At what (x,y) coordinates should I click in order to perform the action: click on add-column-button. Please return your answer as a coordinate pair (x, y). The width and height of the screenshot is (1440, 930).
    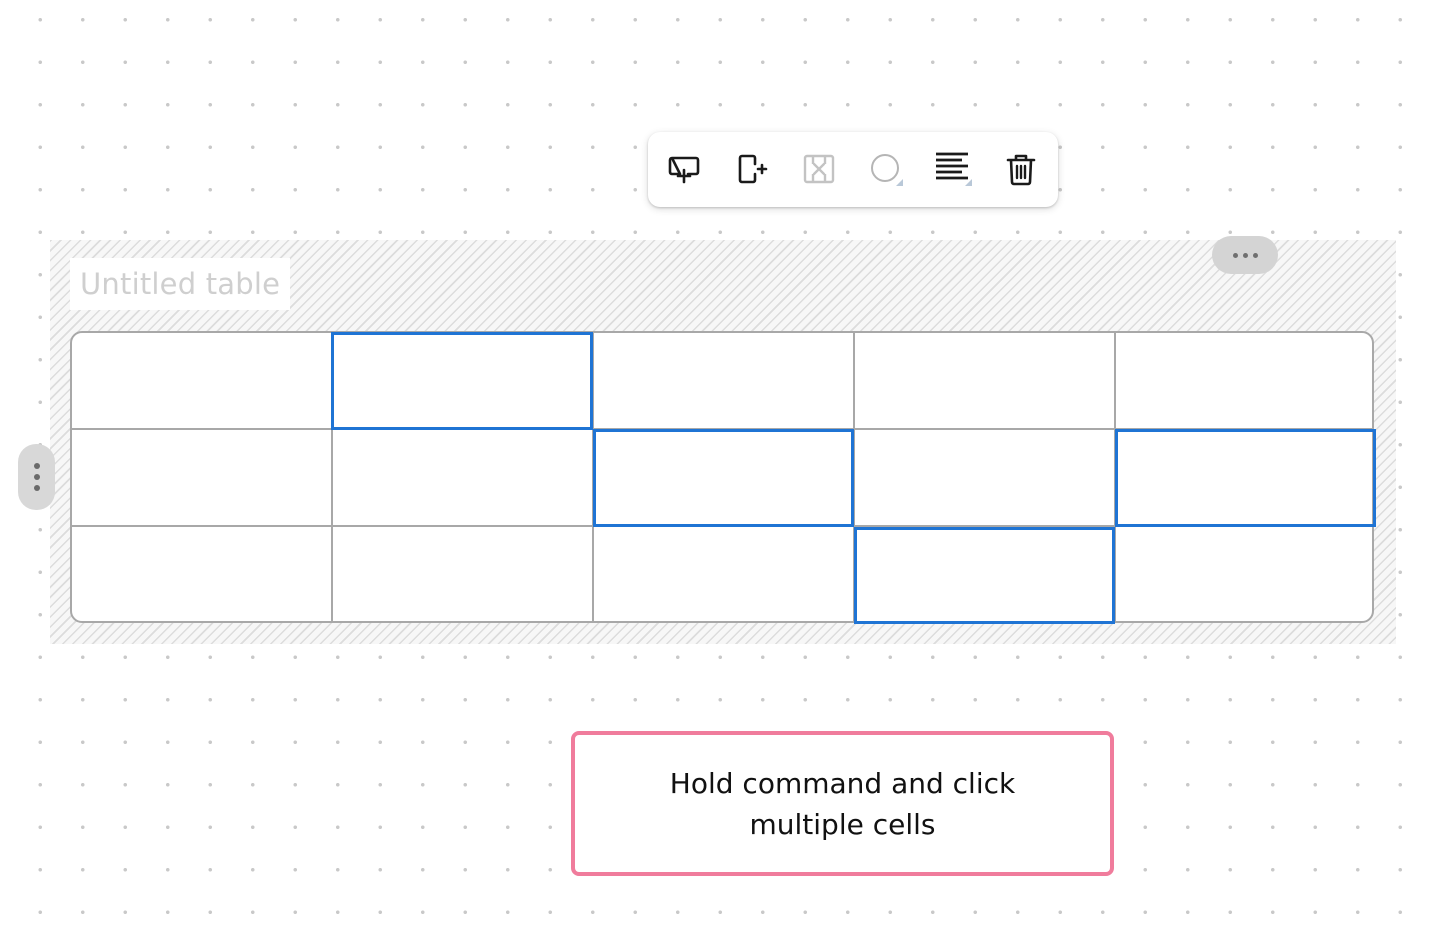
    Looking at the image, I should click on (751, 169).